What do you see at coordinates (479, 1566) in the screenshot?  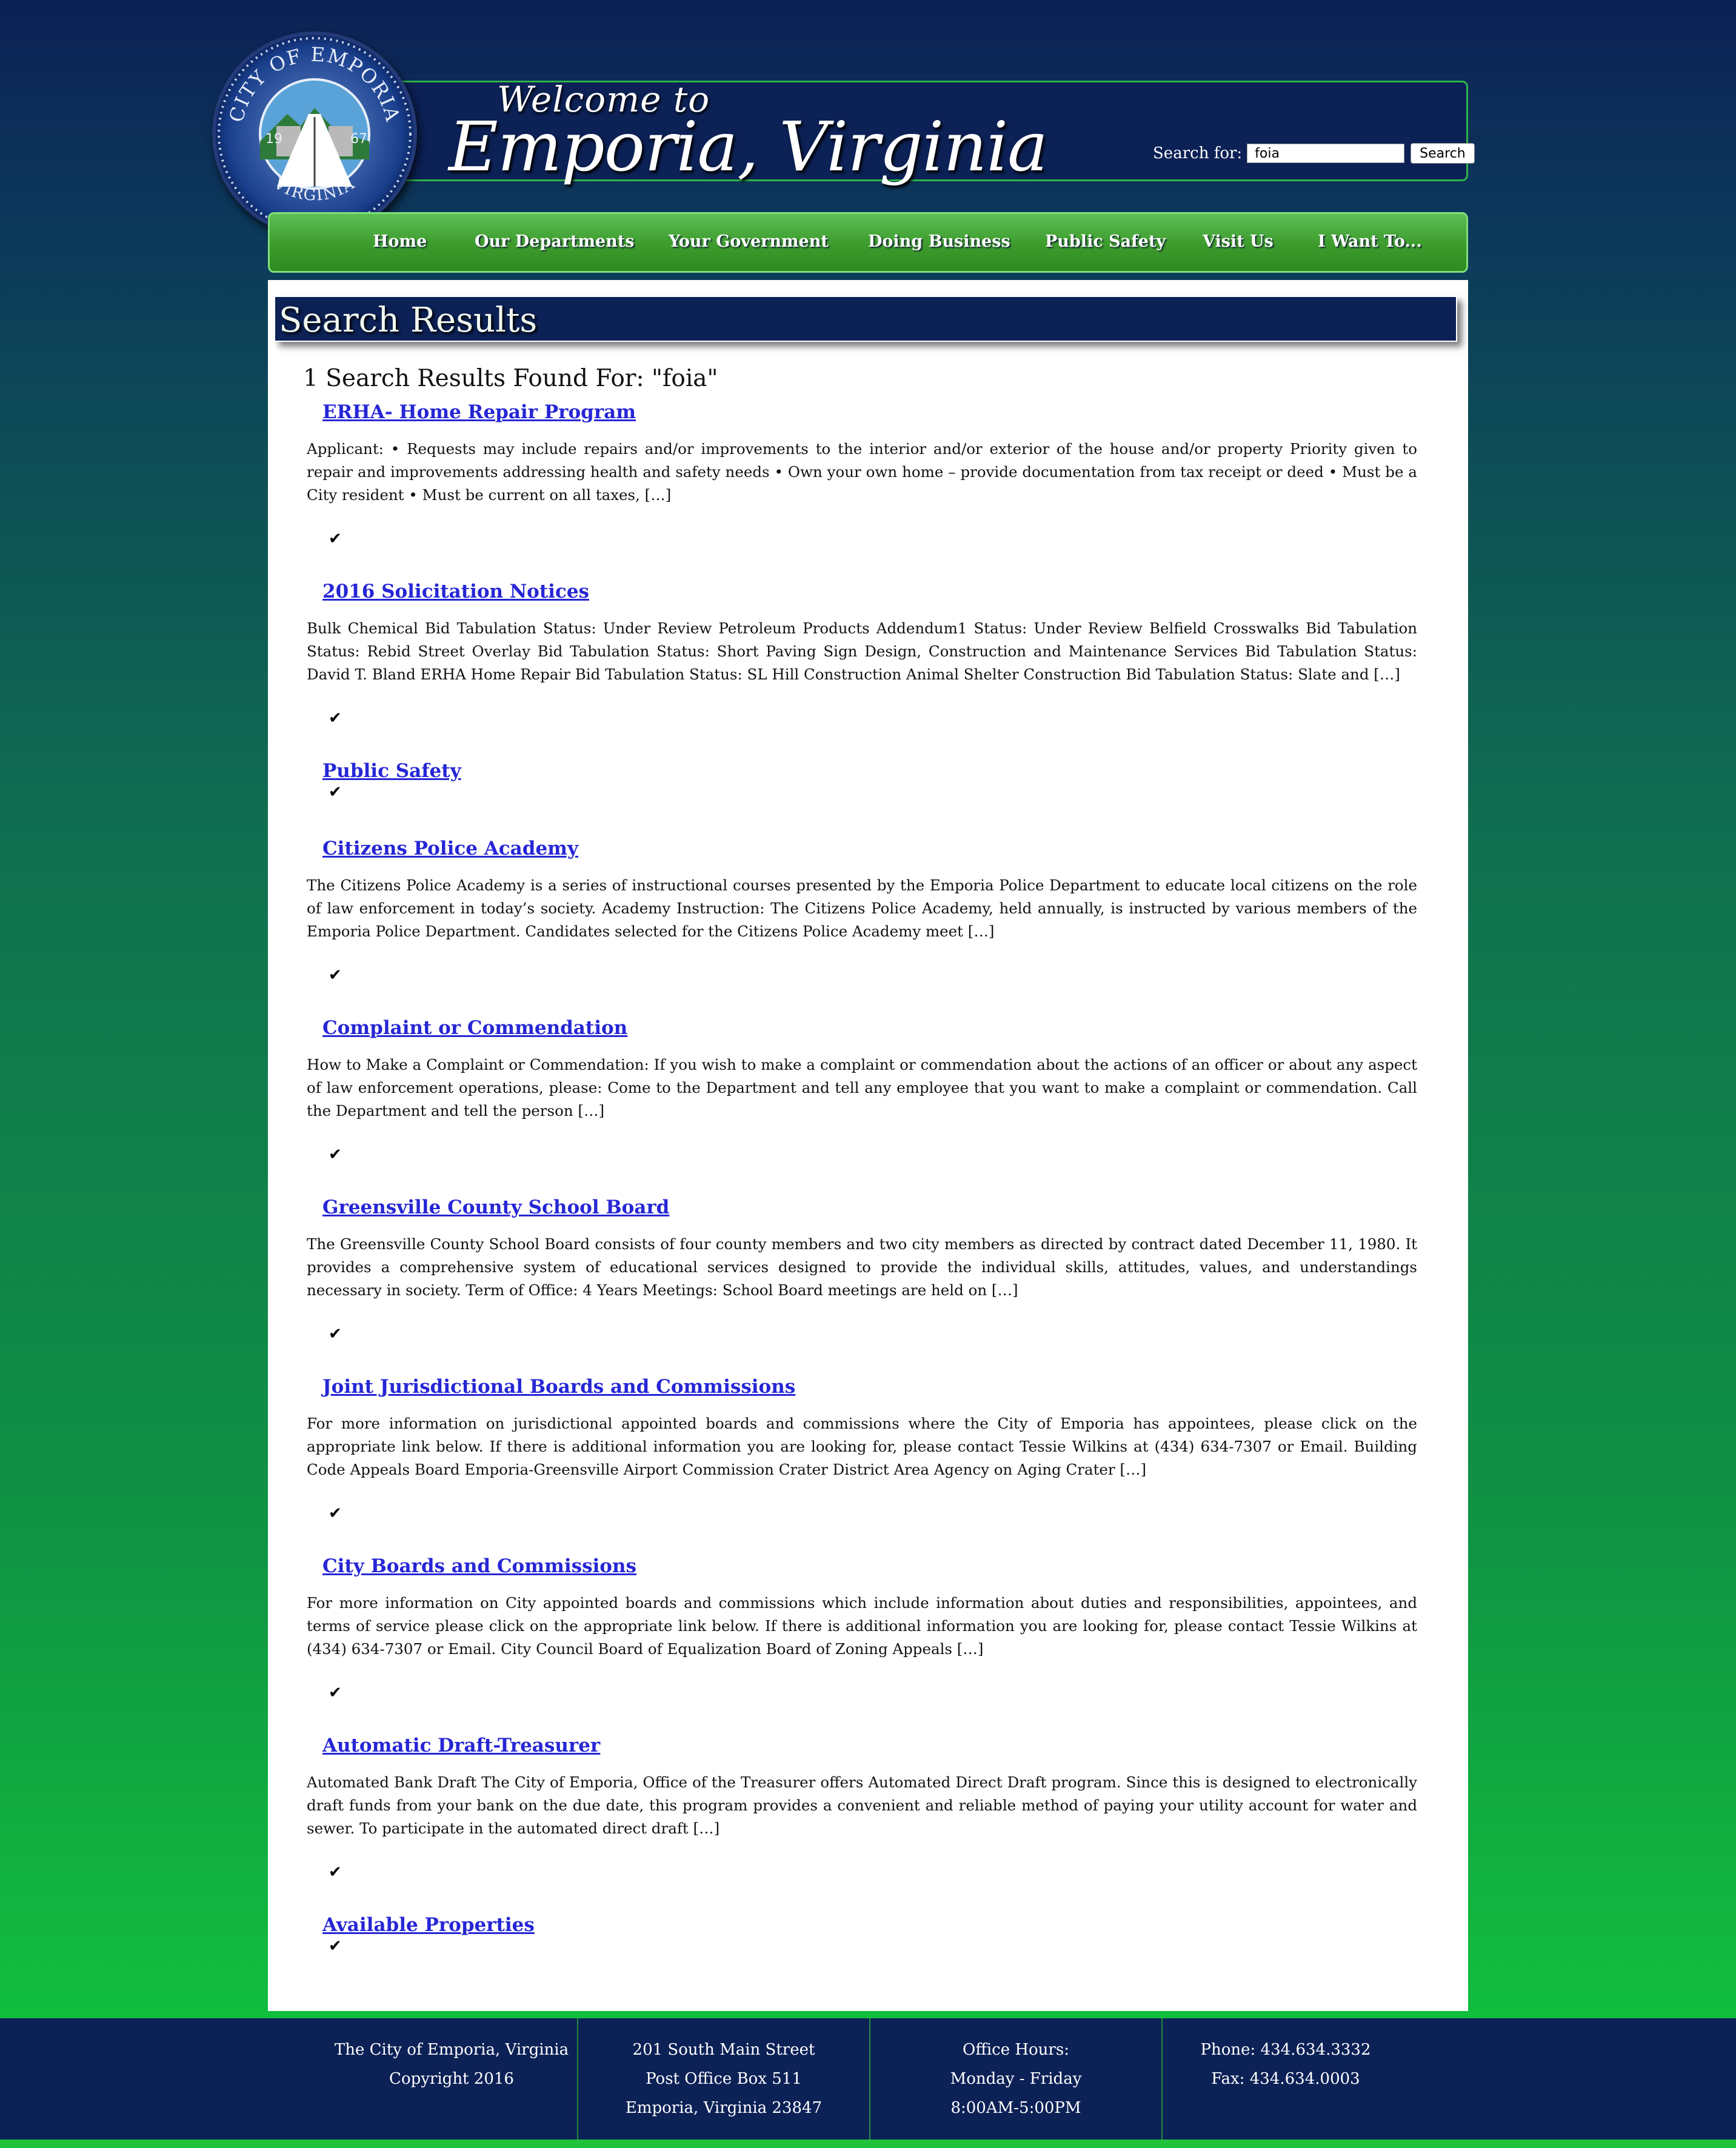 I see `result-title-link: City Boards and Commissions` at bounding box center [479, 1566].